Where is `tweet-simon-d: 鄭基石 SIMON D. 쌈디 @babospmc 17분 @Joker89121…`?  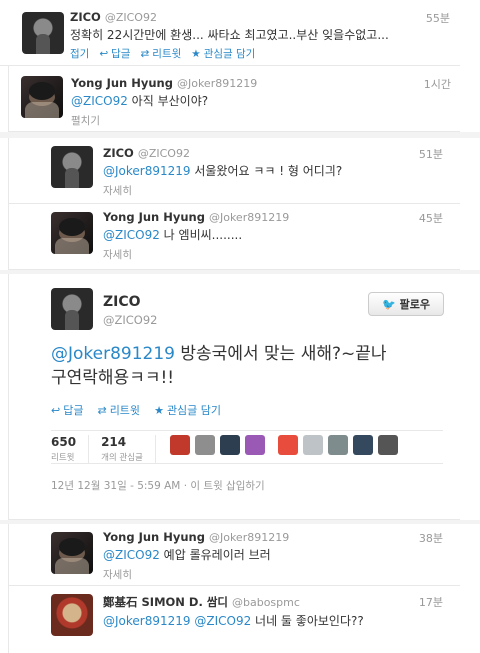 tweet-simon-d: 鄭基石 SIMON D. 쌈디 @babospmc 17분 @Joker89121… is located at coordinates (234, 619).